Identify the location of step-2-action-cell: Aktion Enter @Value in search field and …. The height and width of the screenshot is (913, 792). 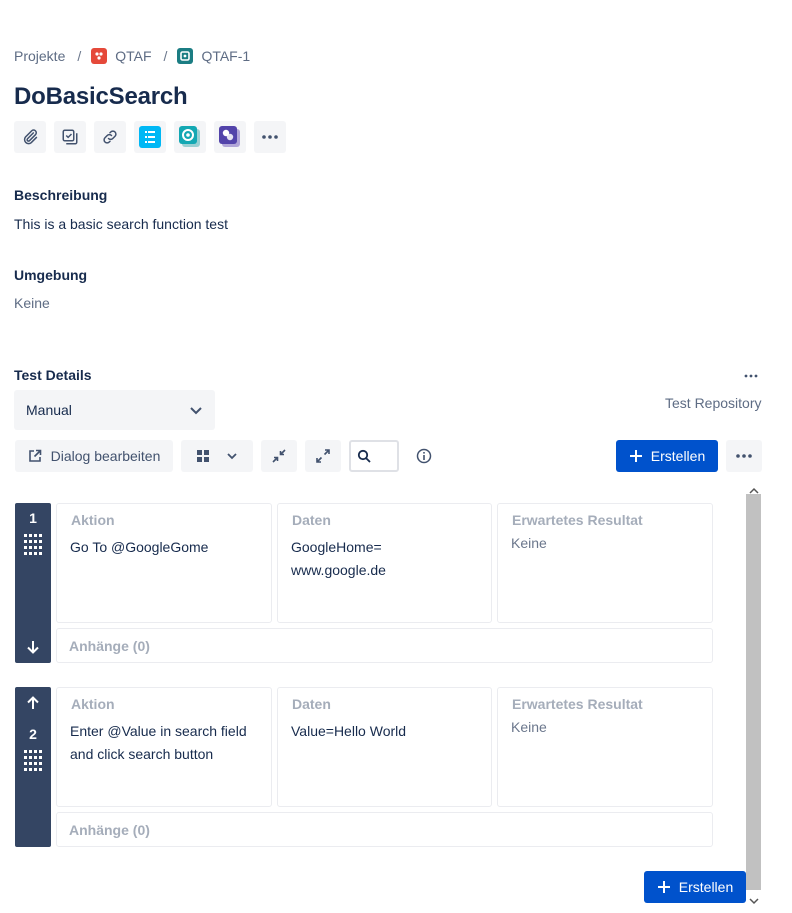
(164, 747).